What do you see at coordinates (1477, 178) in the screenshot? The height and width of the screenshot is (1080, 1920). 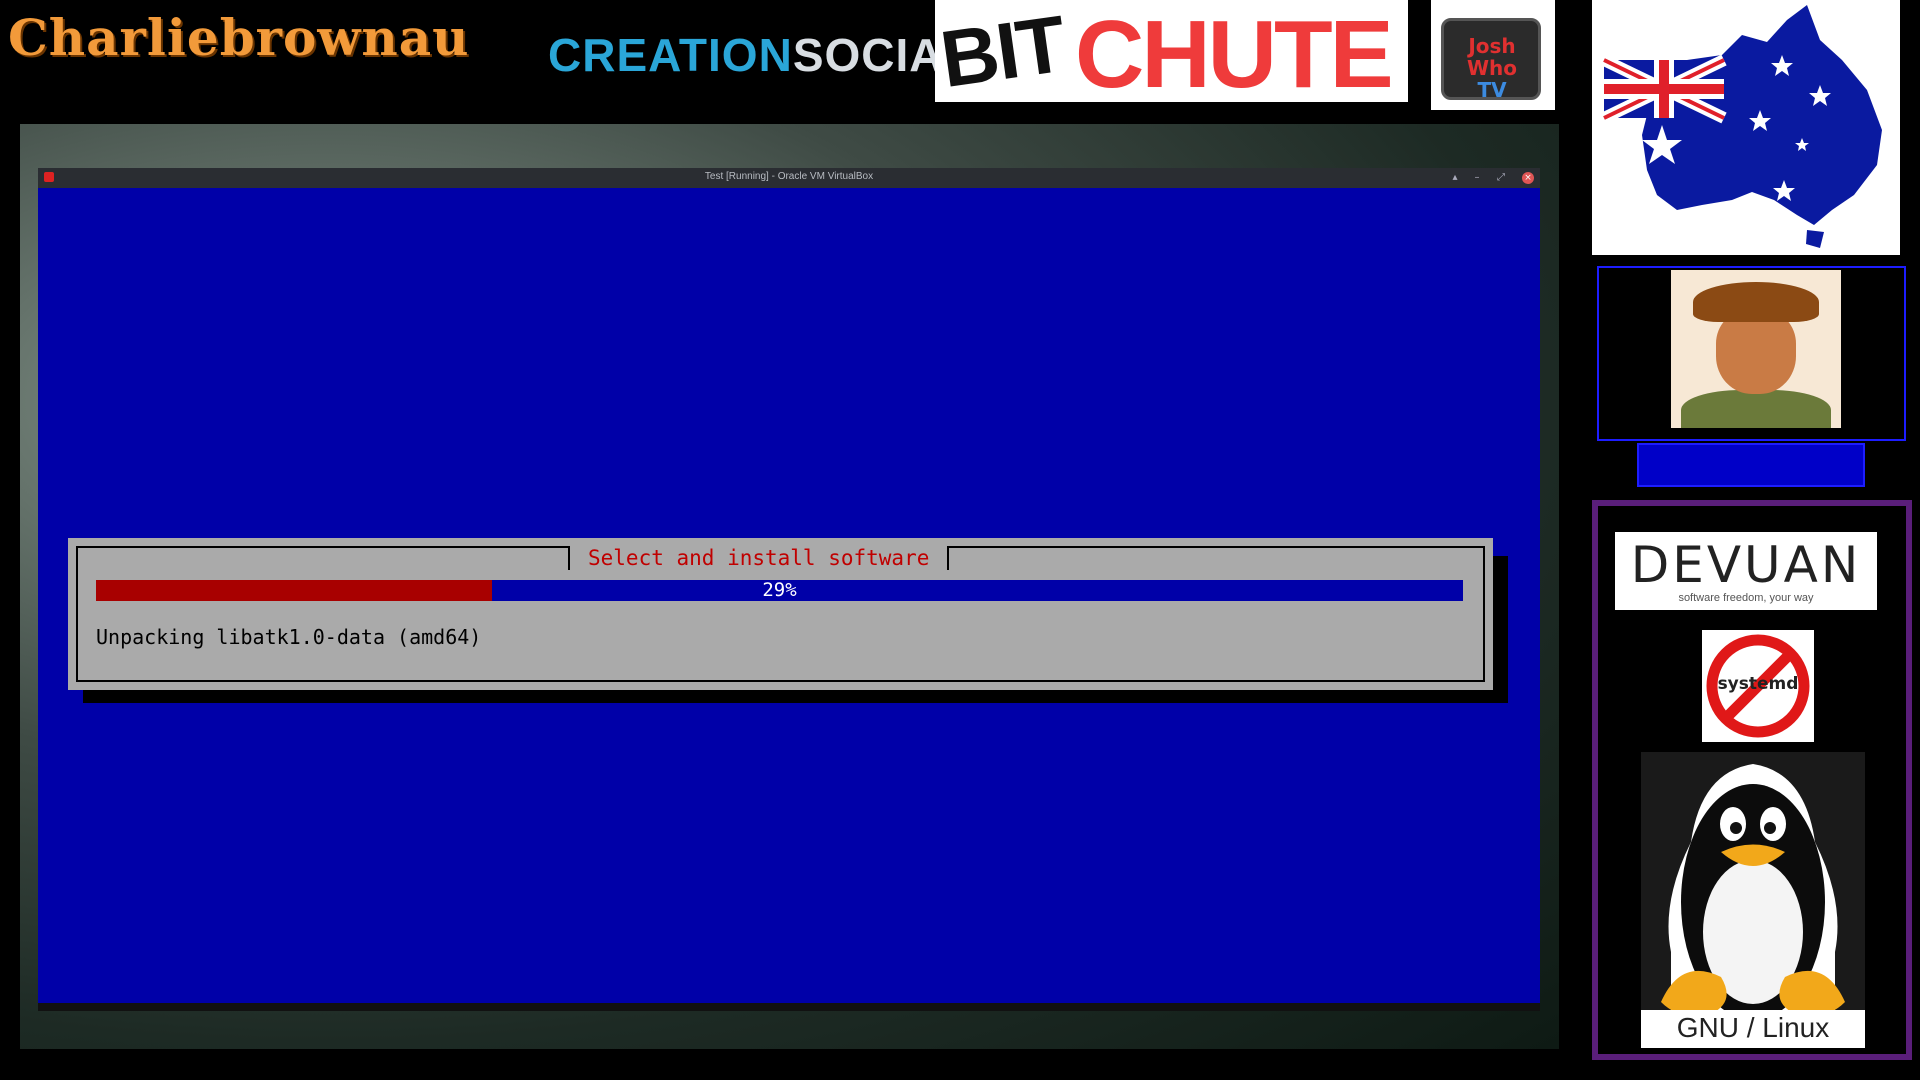 I see `minimize-icon: –` at bounding box center [1477, 178].